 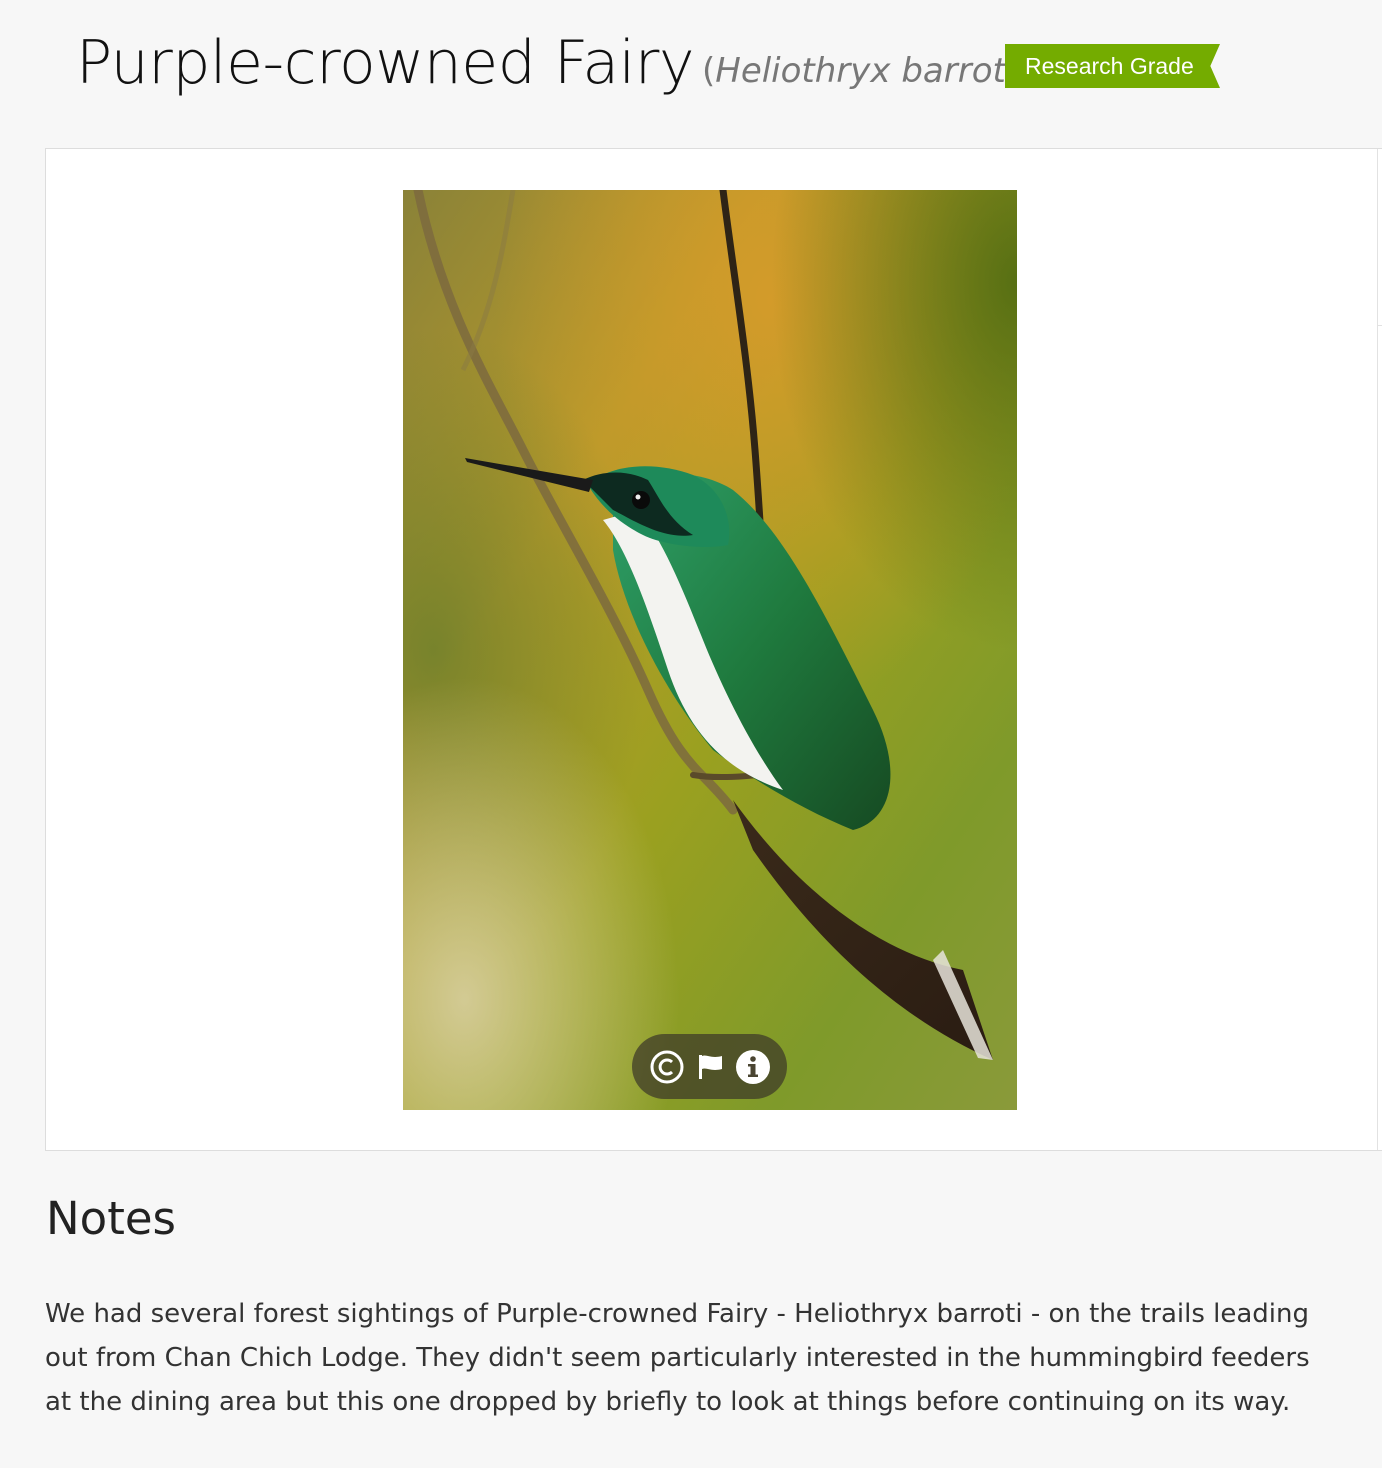 What do you see at coordinates (111, 1218) in the screenshot?
I see `notes-heading: Notes` at bounding box center [111, 1218].